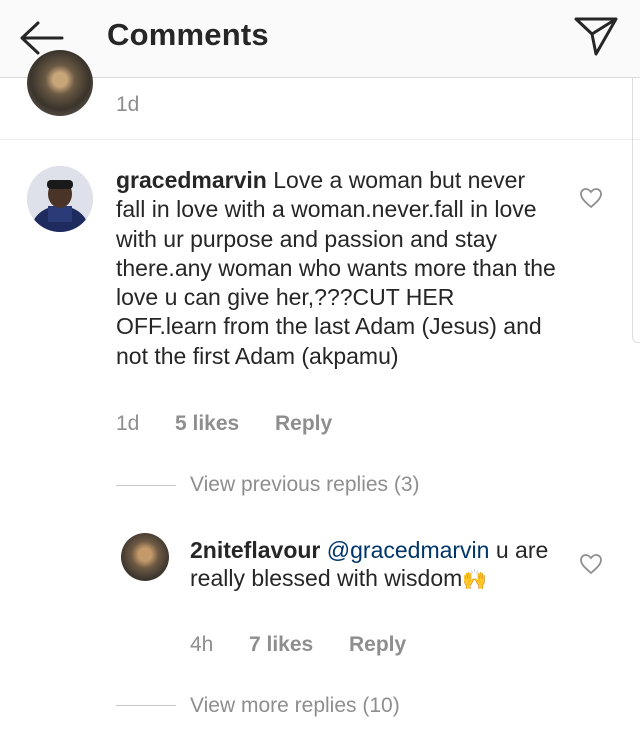  What do you see at coordinates (305, 485) in the screenshot?
I see `view-previous-replies: View previous replies (3)` at bounding box center [305, 485].